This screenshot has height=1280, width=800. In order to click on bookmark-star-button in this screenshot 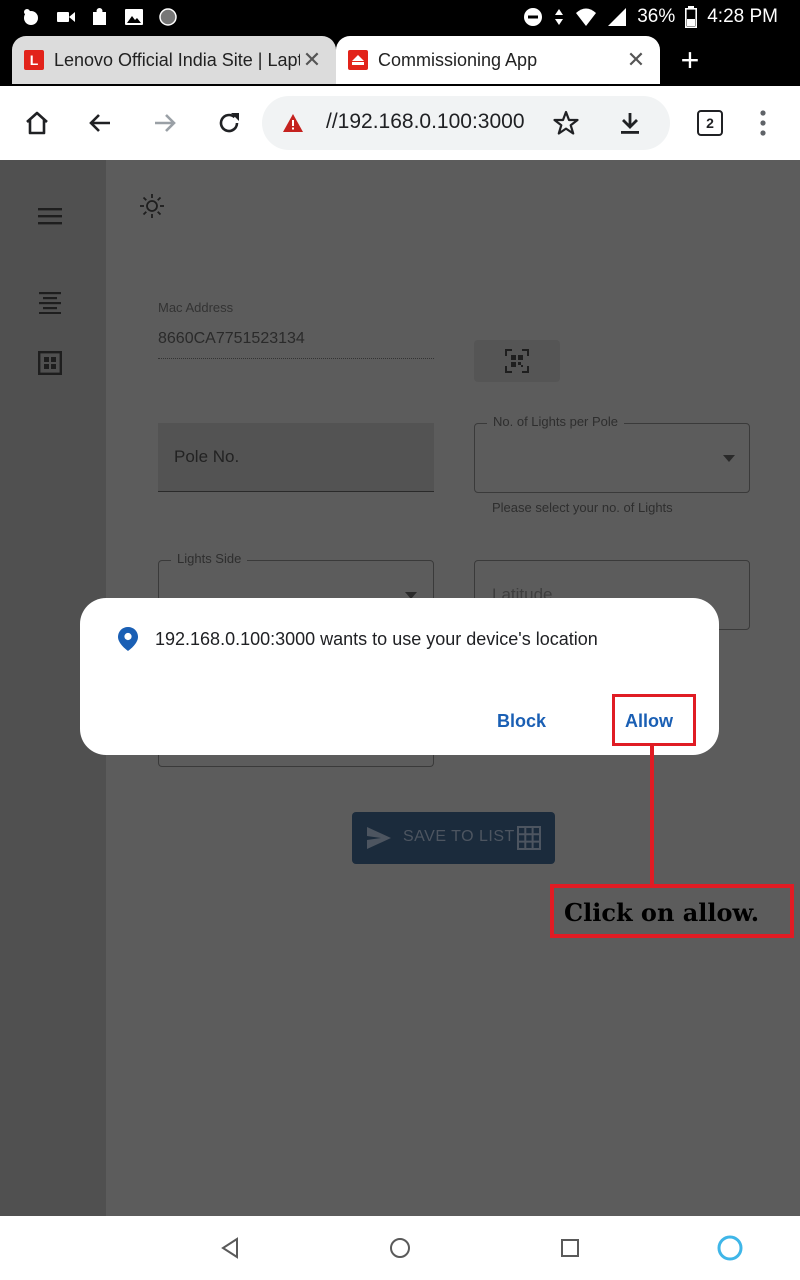, I will do `click(566, 125)`.